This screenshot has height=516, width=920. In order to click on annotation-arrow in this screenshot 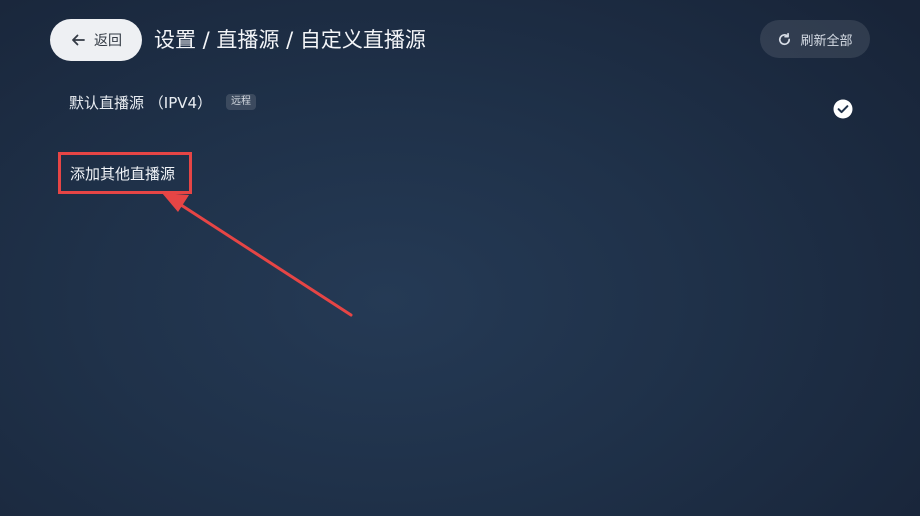, I will do `click(257, 255)`.